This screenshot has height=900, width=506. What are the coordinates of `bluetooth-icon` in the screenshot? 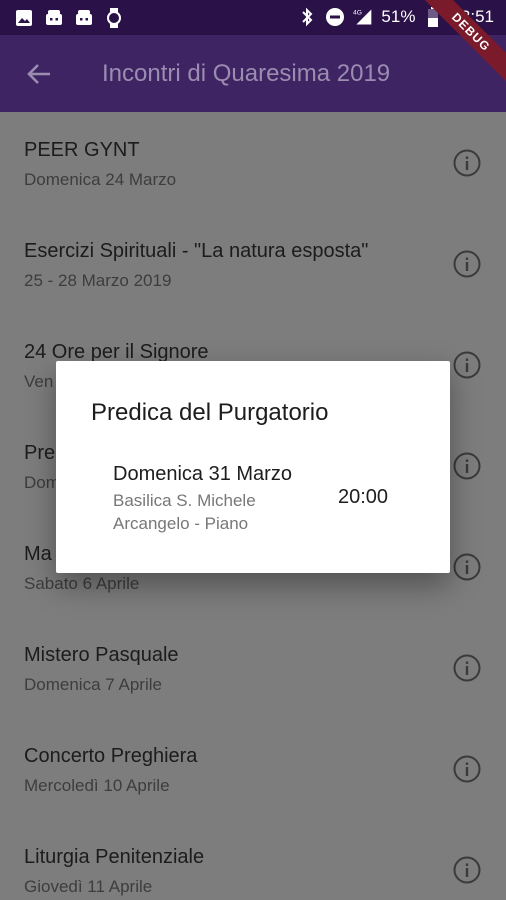 It's located at (307, 17).